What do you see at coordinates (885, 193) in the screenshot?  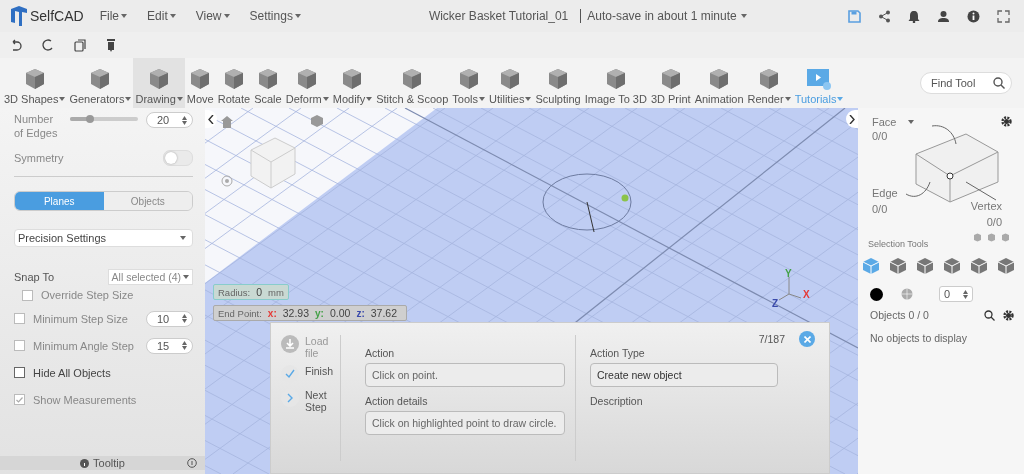 I see `edge-label: Edge` at bounding box center [885, 193].